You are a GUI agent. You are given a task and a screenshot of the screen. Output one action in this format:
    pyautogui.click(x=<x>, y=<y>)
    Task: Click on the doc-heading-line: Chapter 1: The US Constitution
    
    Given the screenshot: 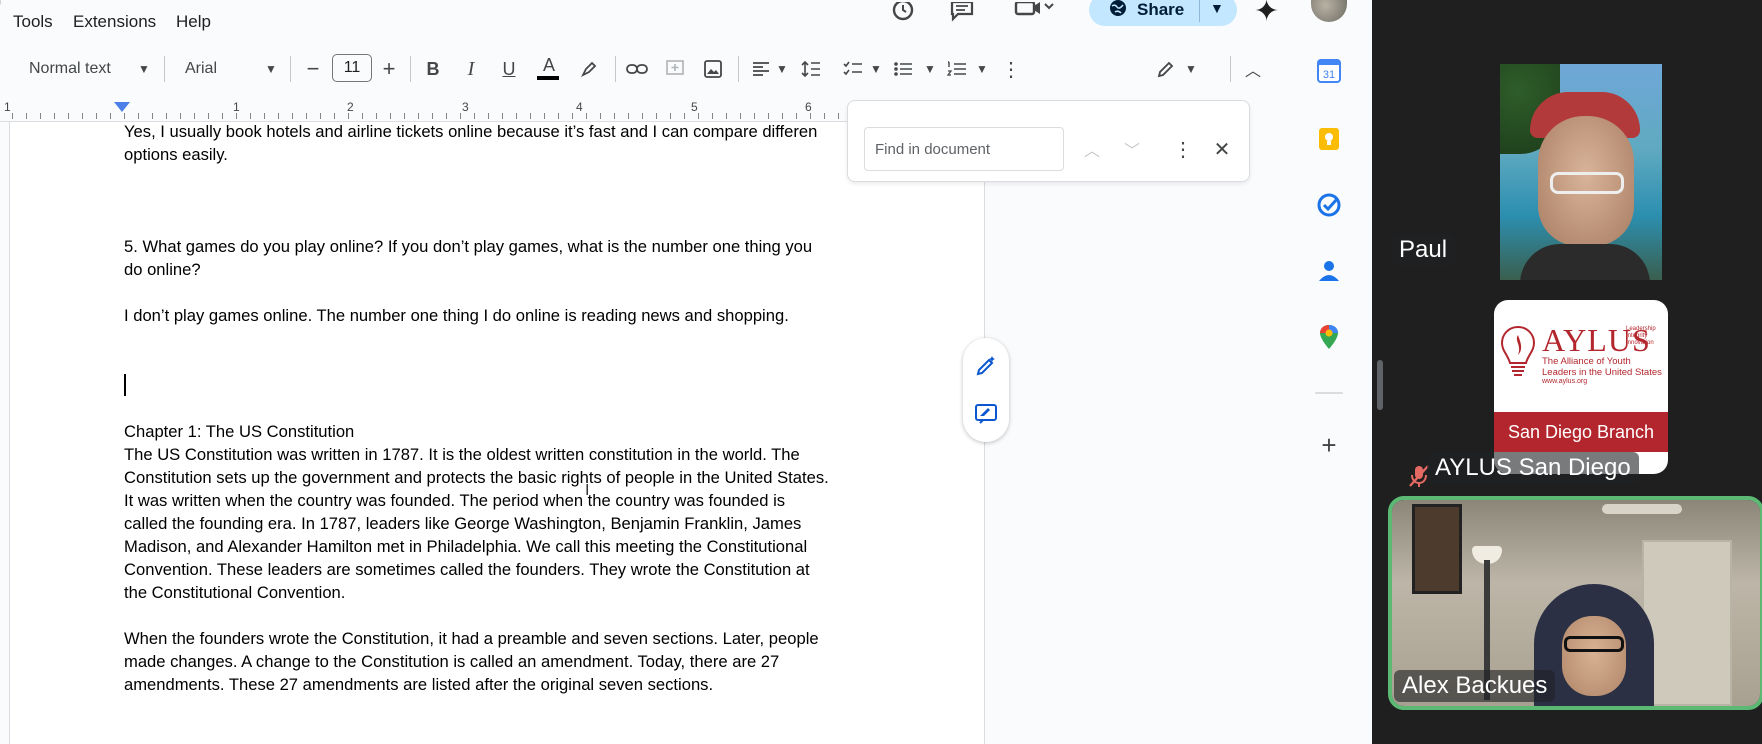 What is the action you would take?
    pyautogui.click(x=239, y=431)
    